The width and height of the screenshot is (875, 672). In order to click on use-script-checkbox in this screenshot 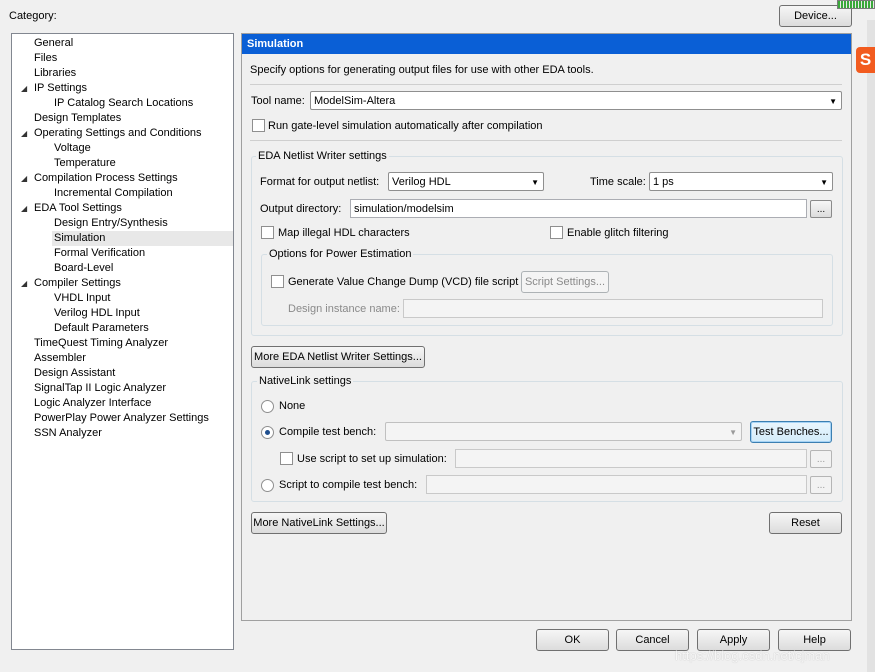, I will do `click(286, 458)`.